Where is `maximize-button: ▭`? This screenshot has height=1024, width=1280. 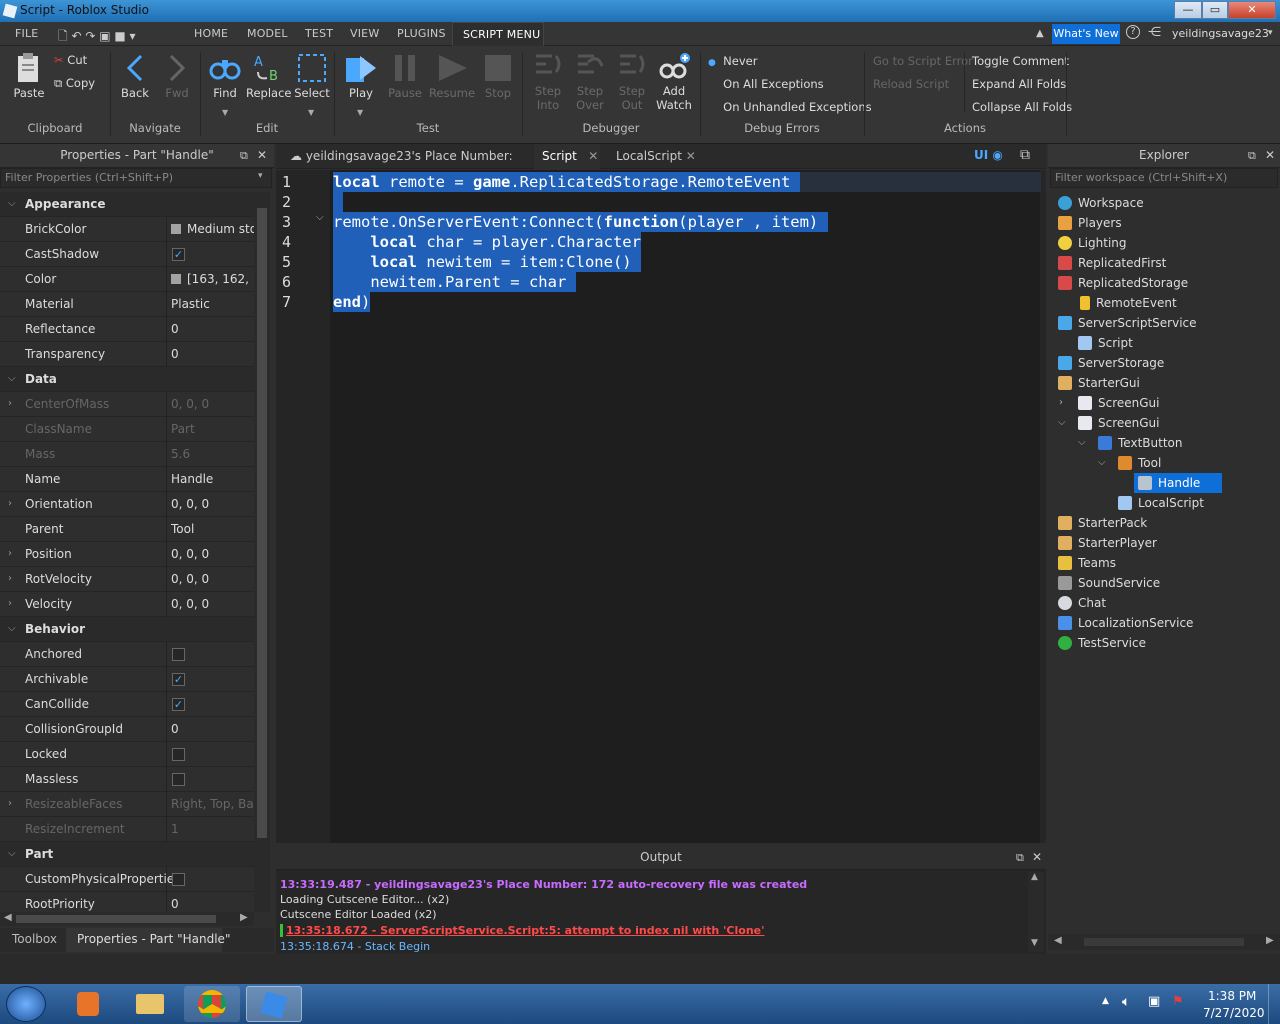 maximize-button: ▭ is located at coordinates (1215, 10).